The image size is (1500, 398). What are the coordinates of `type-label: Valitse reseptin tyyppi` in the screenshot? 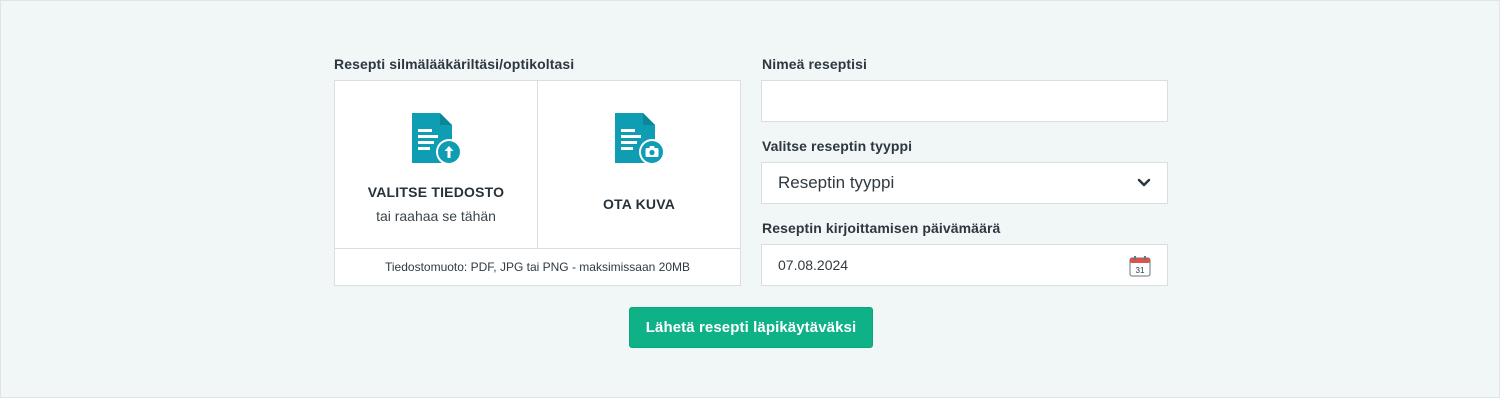 It's located at (837, 146).